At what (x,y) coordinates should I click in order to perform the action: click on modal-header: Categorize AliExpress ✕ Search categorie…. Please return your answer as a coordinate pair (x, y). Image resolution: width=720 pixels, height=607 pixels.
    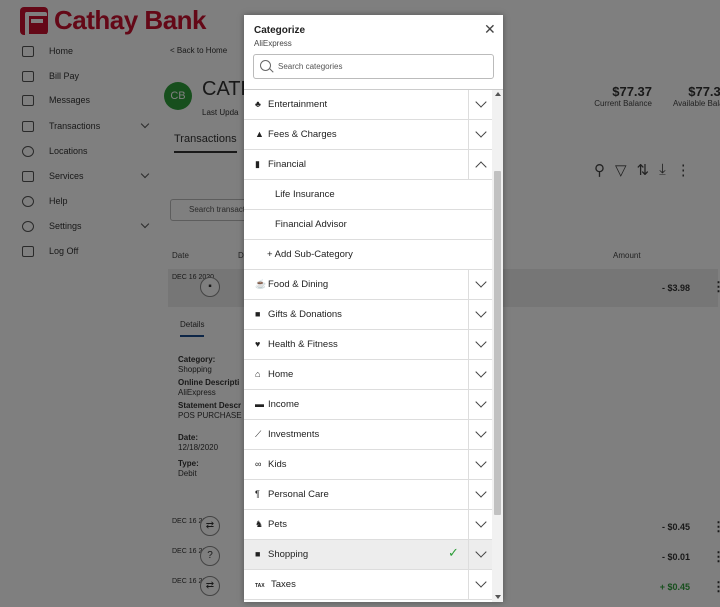
    Looking at the image, I should click on (373, 52).